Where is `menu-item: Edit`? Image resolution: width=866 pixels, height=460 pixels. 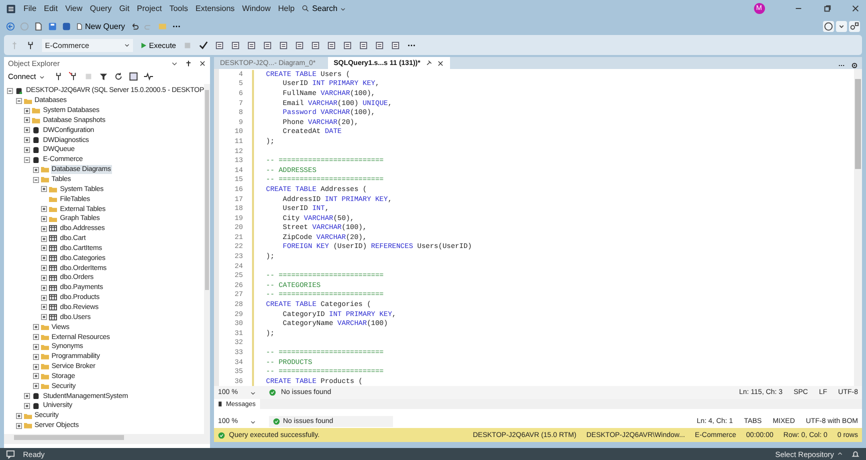 menu-item: Edit is located at coordinates (51, 8).